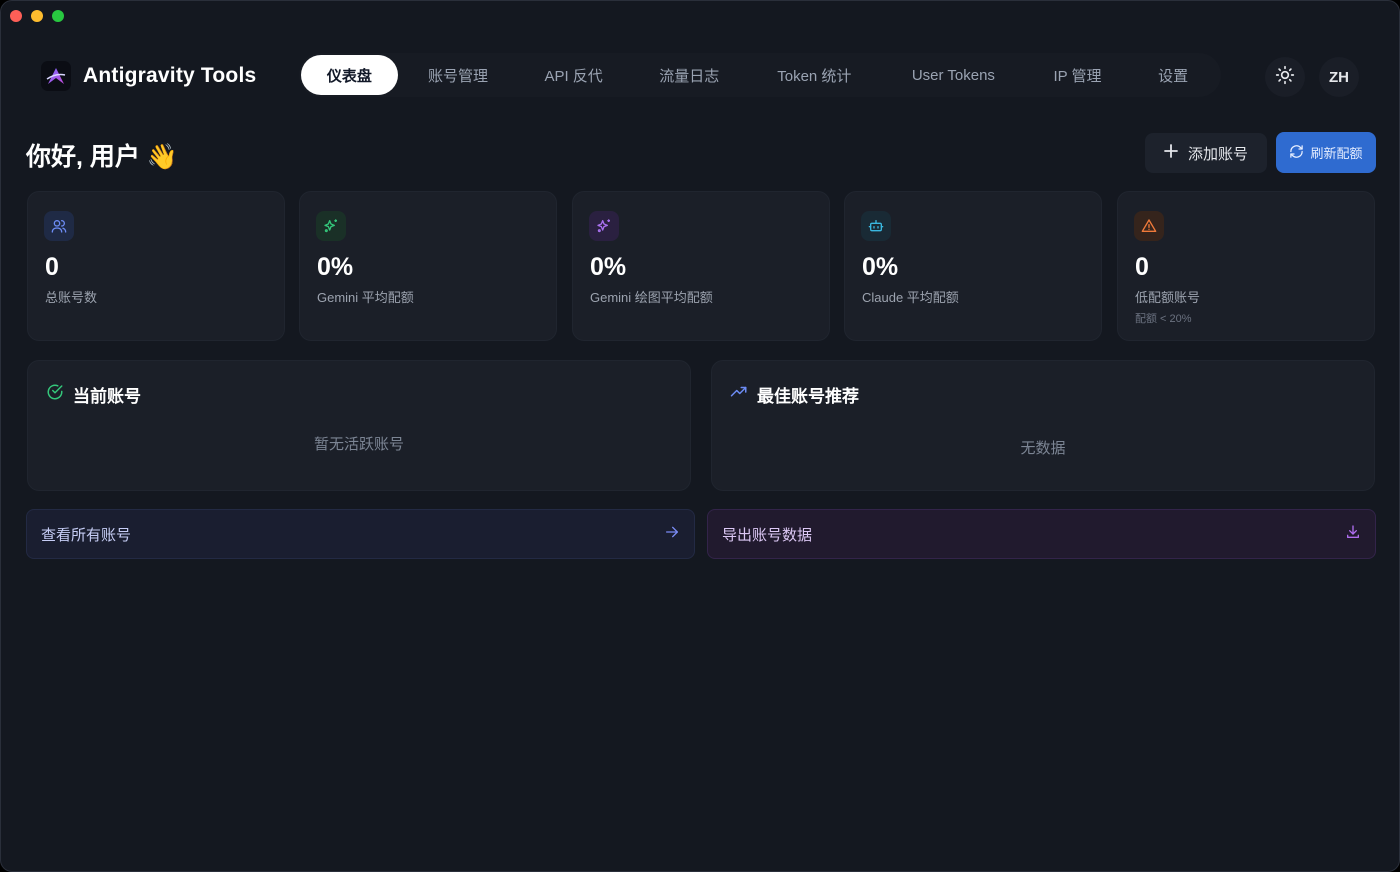  Describe the element at coordinates (107, 396) in the screenshot. I see `current-account-title: 当前账号` at that location.